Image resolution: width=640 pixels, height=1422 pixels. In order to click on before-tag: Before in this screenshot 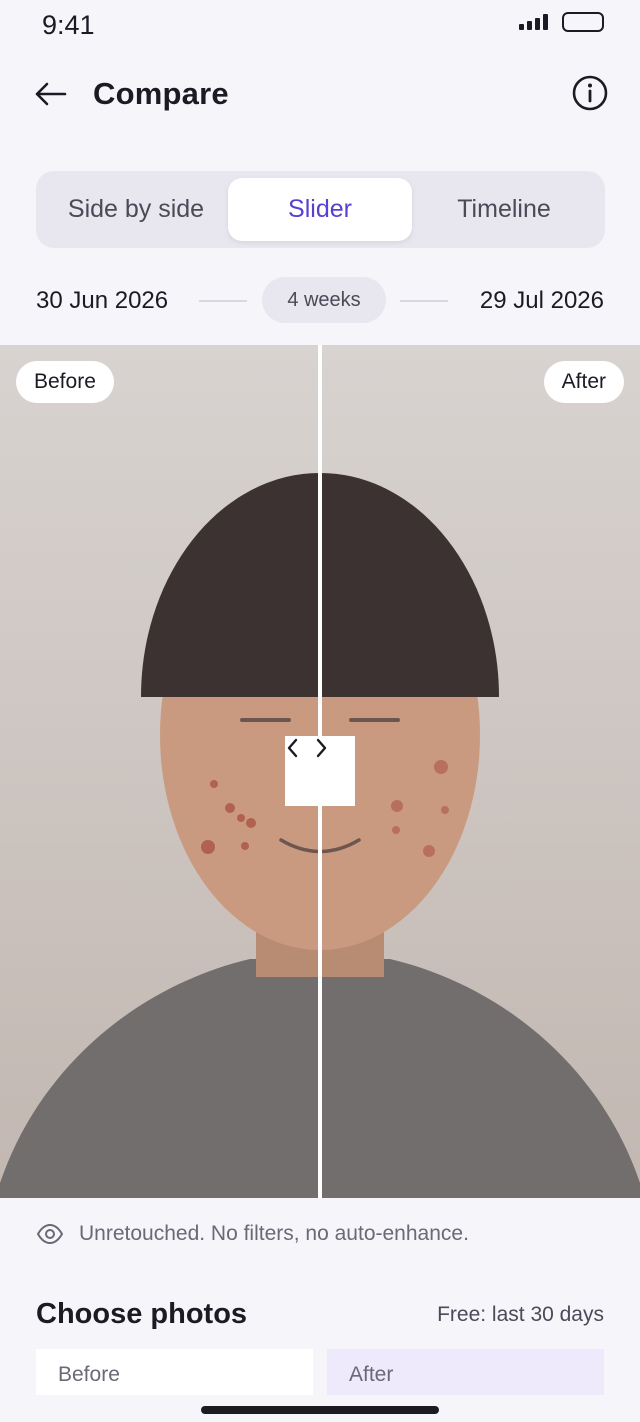, I will do `click(65, 382)`.